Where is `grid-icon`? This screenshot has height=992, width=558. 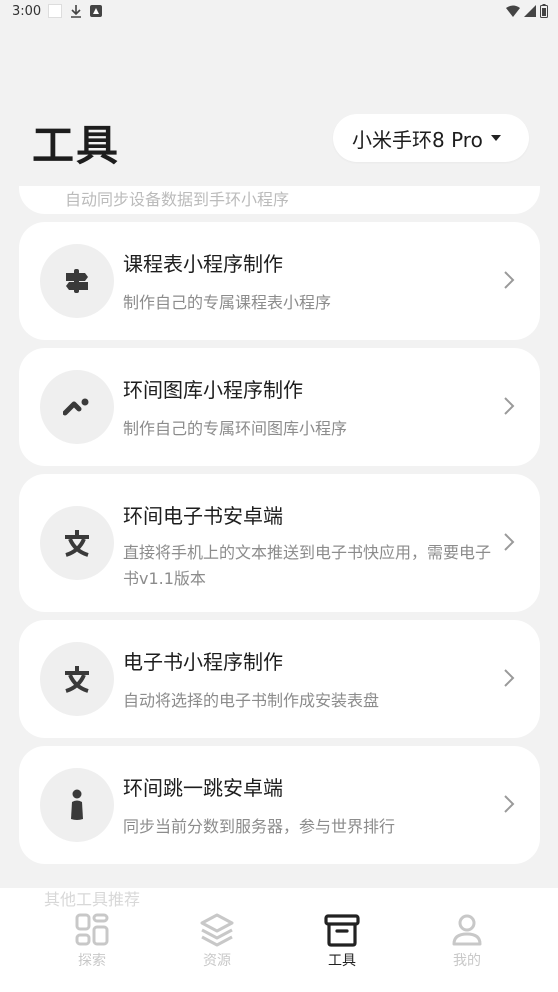 grid-icon is located at coordinates (92, 929).